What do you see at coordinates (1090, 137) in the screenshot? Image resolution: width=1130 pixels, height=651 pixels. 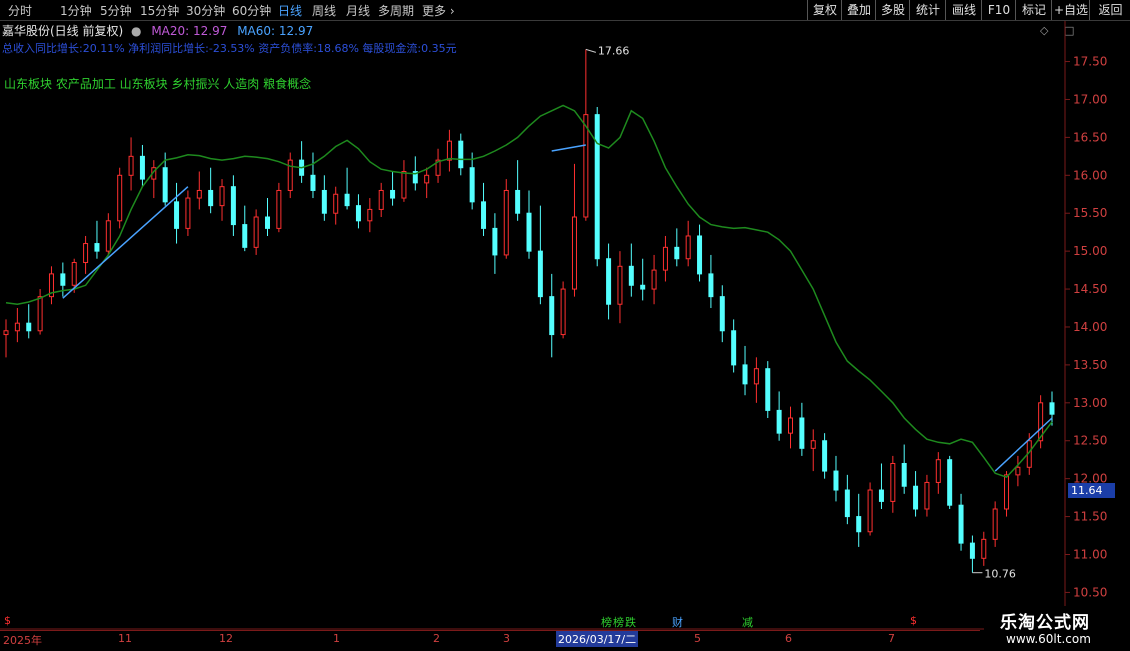 I see `y-tick-label: 16.50` at bounding box center [1090, 137].